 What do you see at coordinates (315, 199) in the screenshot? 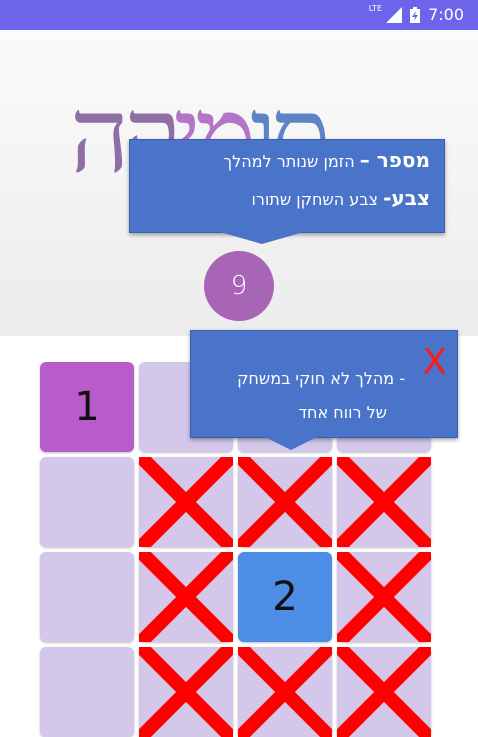
I see `tooltip-text: צבע השחקן שתורו` at bounding box center [315, 199].